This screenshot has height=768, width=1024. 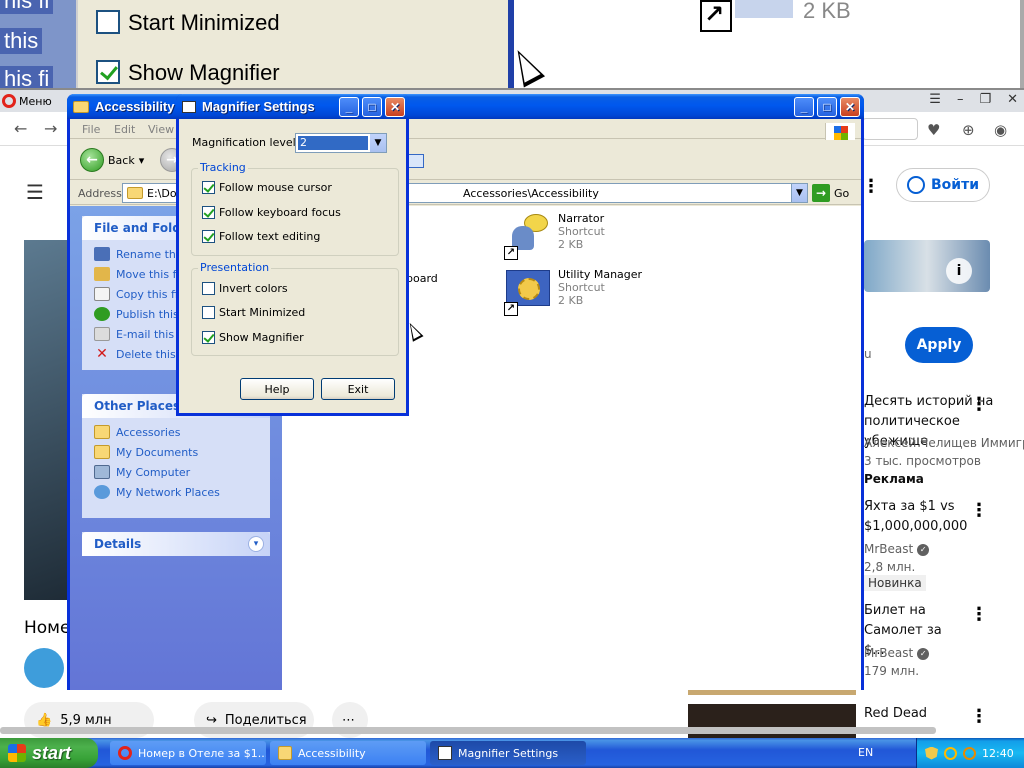 What do you see at coordinates (150, 354) in the screenshot?
I see `task-label: Delete this f` at bounding box center [150, 354].